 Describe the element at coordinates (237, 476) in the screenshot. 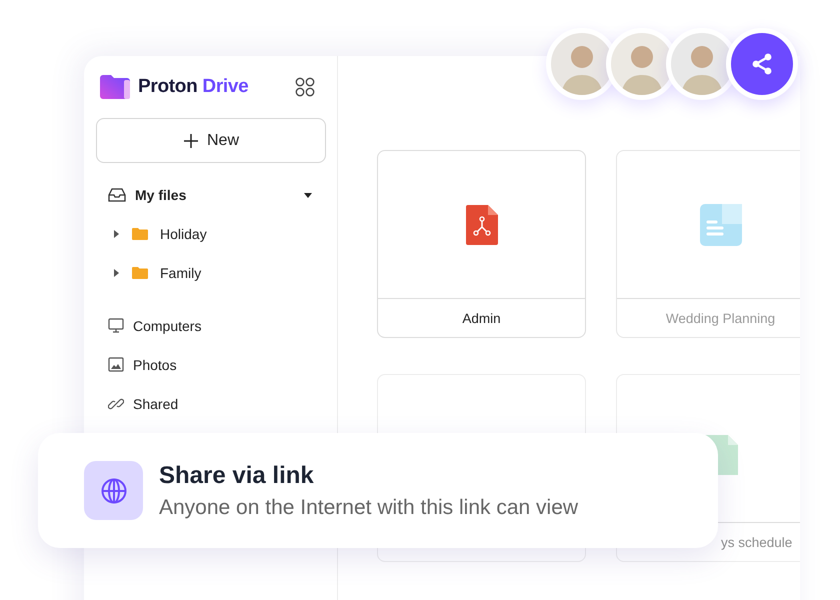

I see `toast-title: Share via link` at that location.